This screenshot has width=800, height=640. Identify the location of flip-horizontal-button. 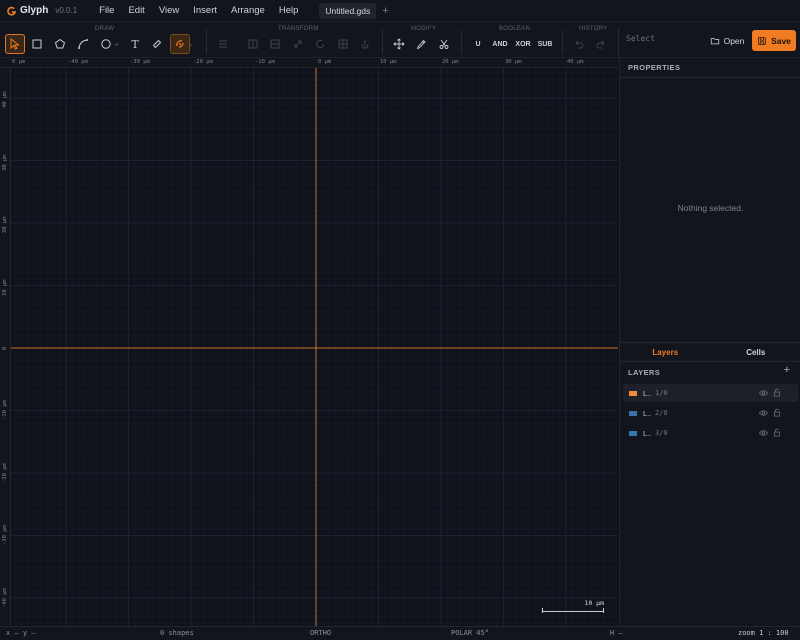
(253, 44).